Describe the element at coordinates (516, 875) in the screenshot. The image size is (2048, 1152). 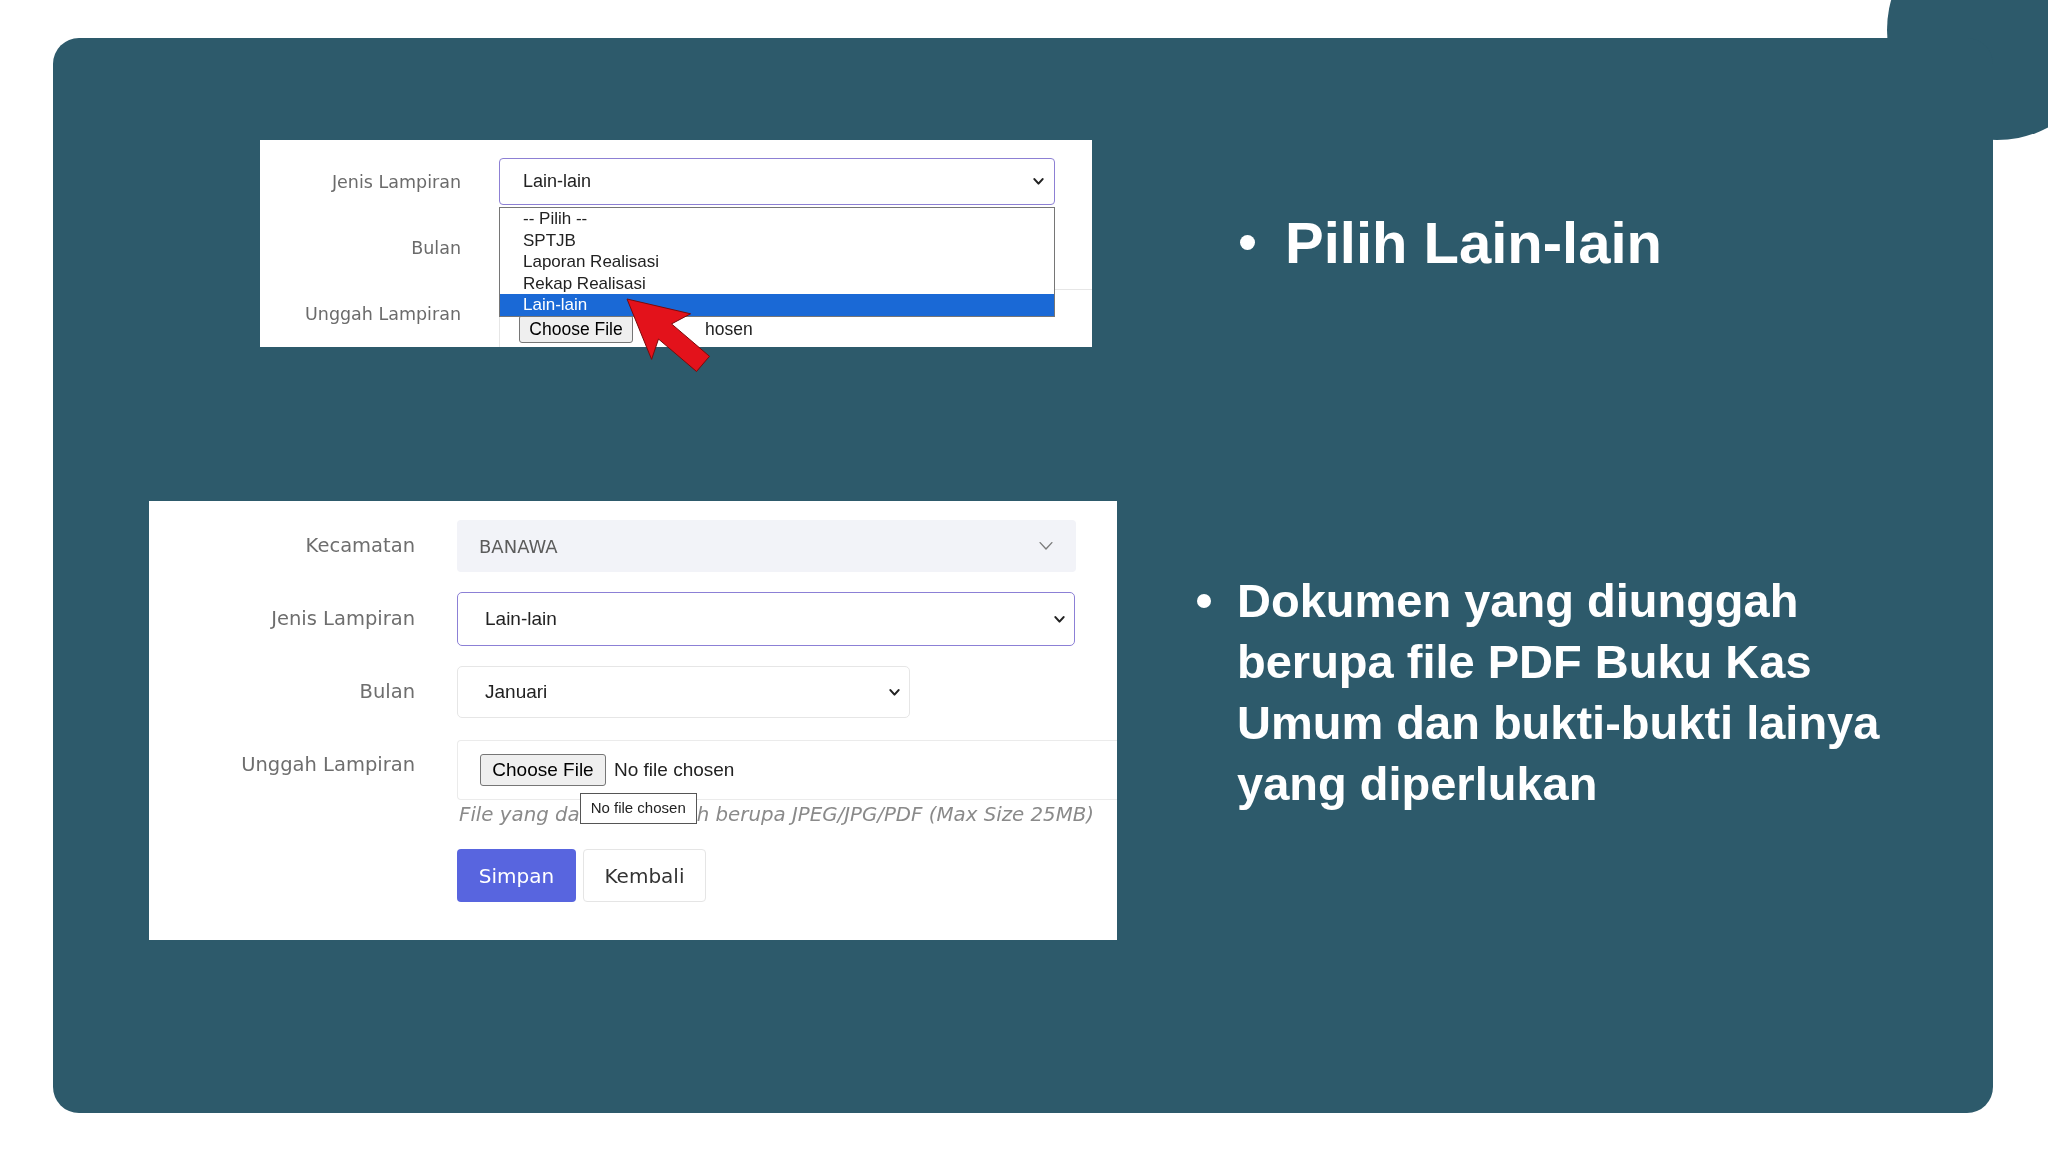
I see `save-button: Simpan` at that location.